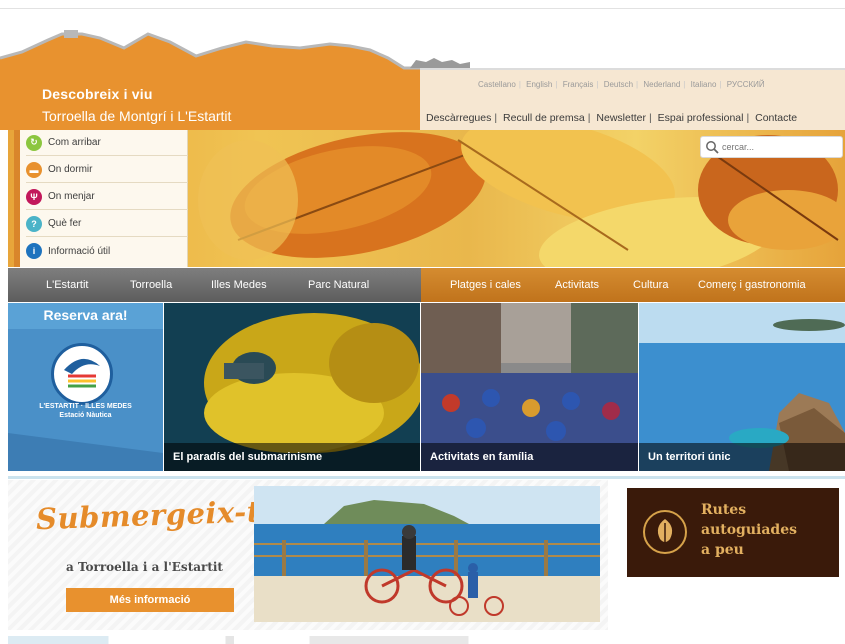  What do you see at coordinates (422, 8) in the screenshot?
I see `top-rule` at bounding box center [422, 8].